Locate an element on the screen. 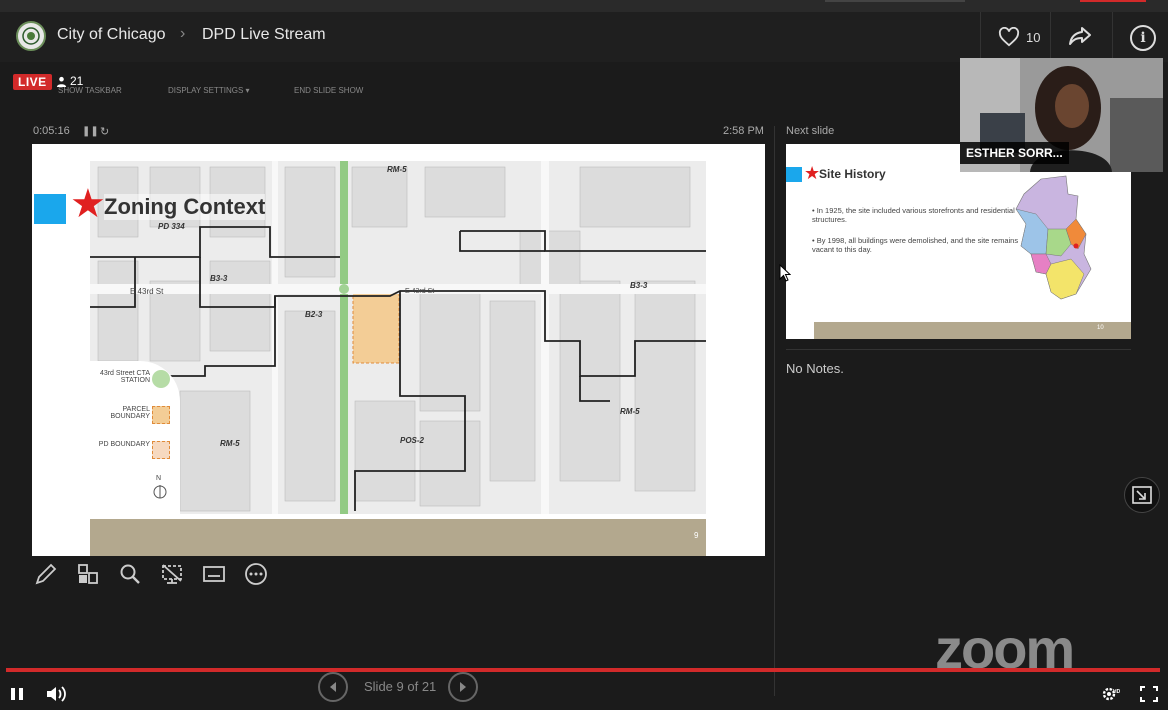 This screenshot has height=710, width=1168. svg-text: B2-3 is located at coordinates (314, 314).